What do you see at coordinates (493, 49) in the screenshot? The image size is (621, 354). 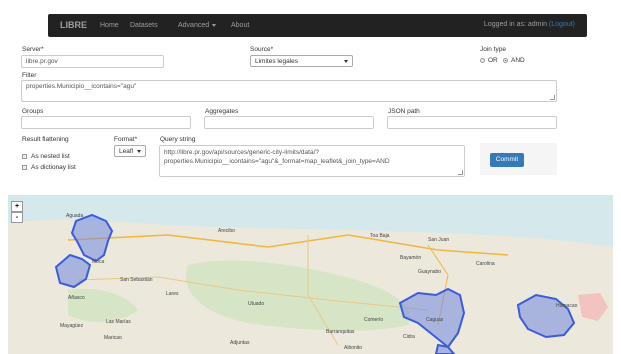 I see `join-type-label: Join type` at bounding box center [493, 49].